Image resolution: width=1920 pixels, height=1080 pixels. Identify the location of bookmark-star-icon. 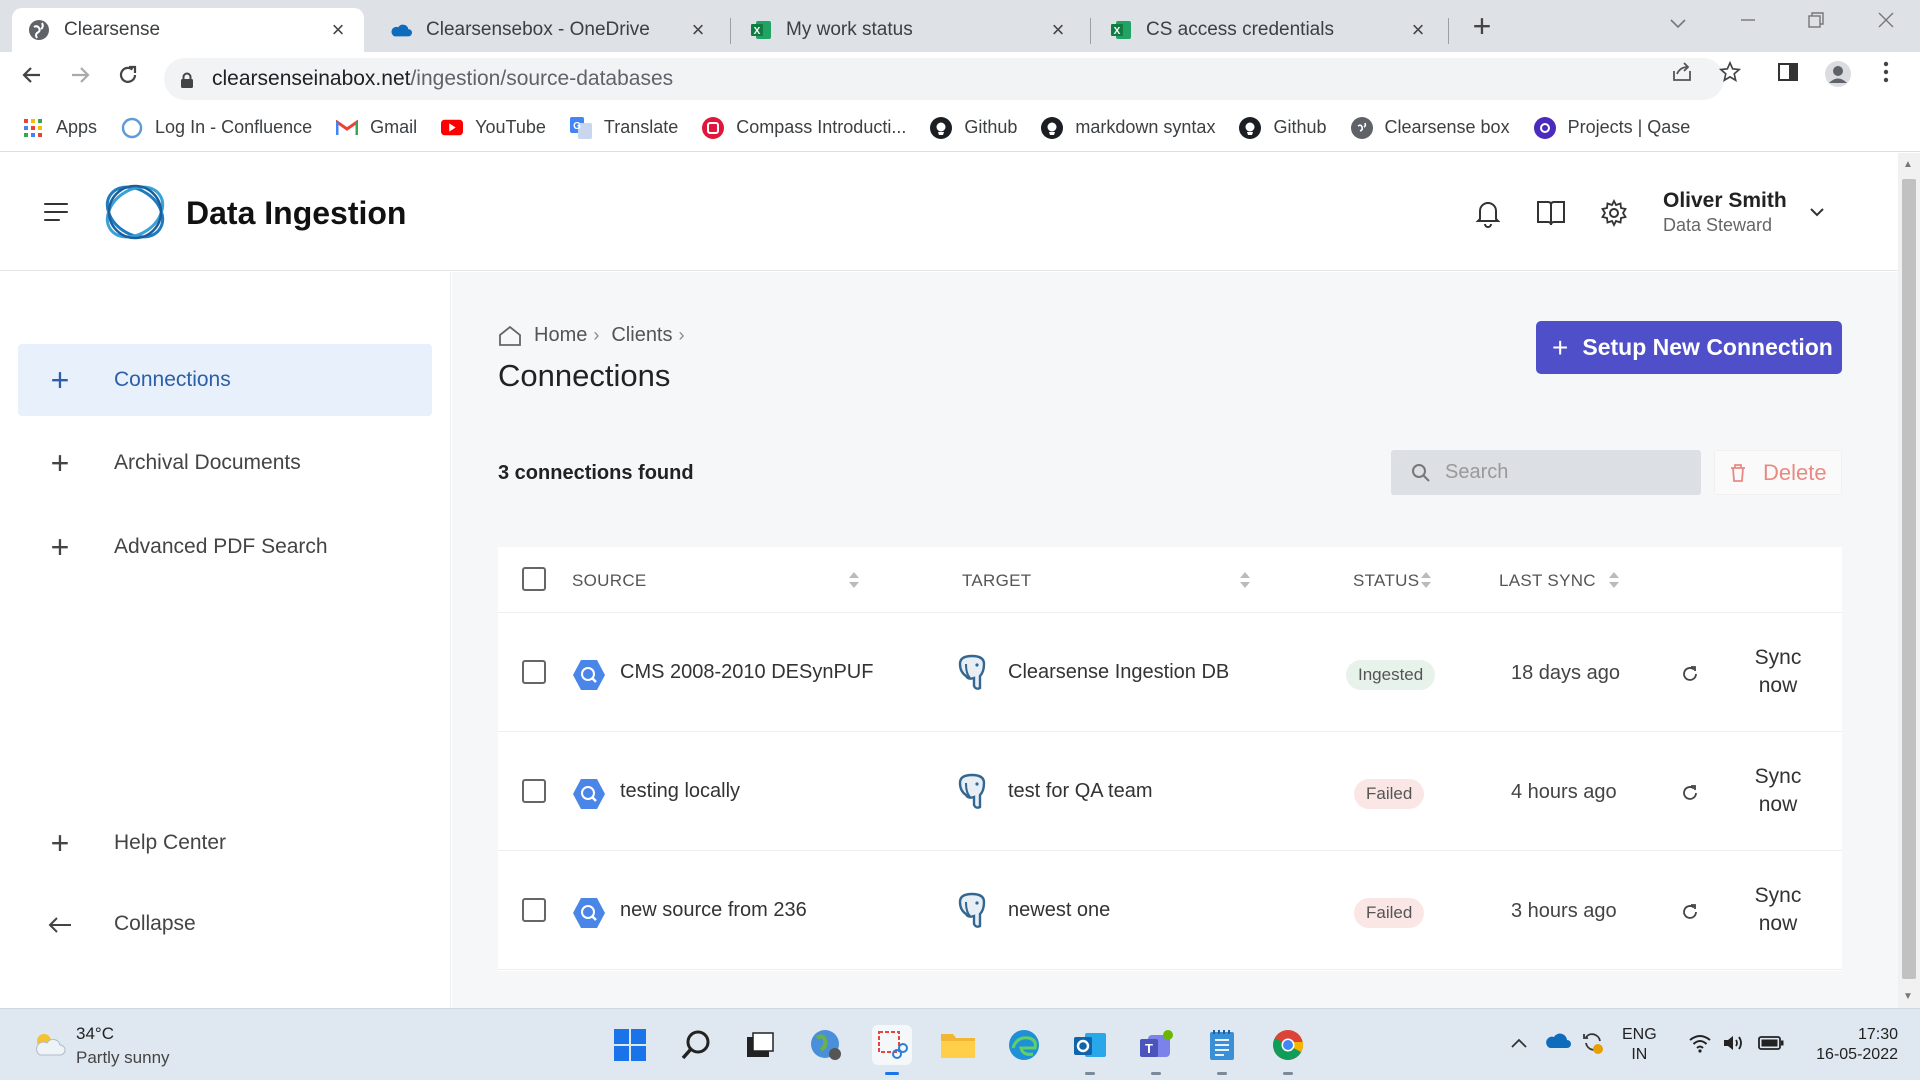
(1730, 76).